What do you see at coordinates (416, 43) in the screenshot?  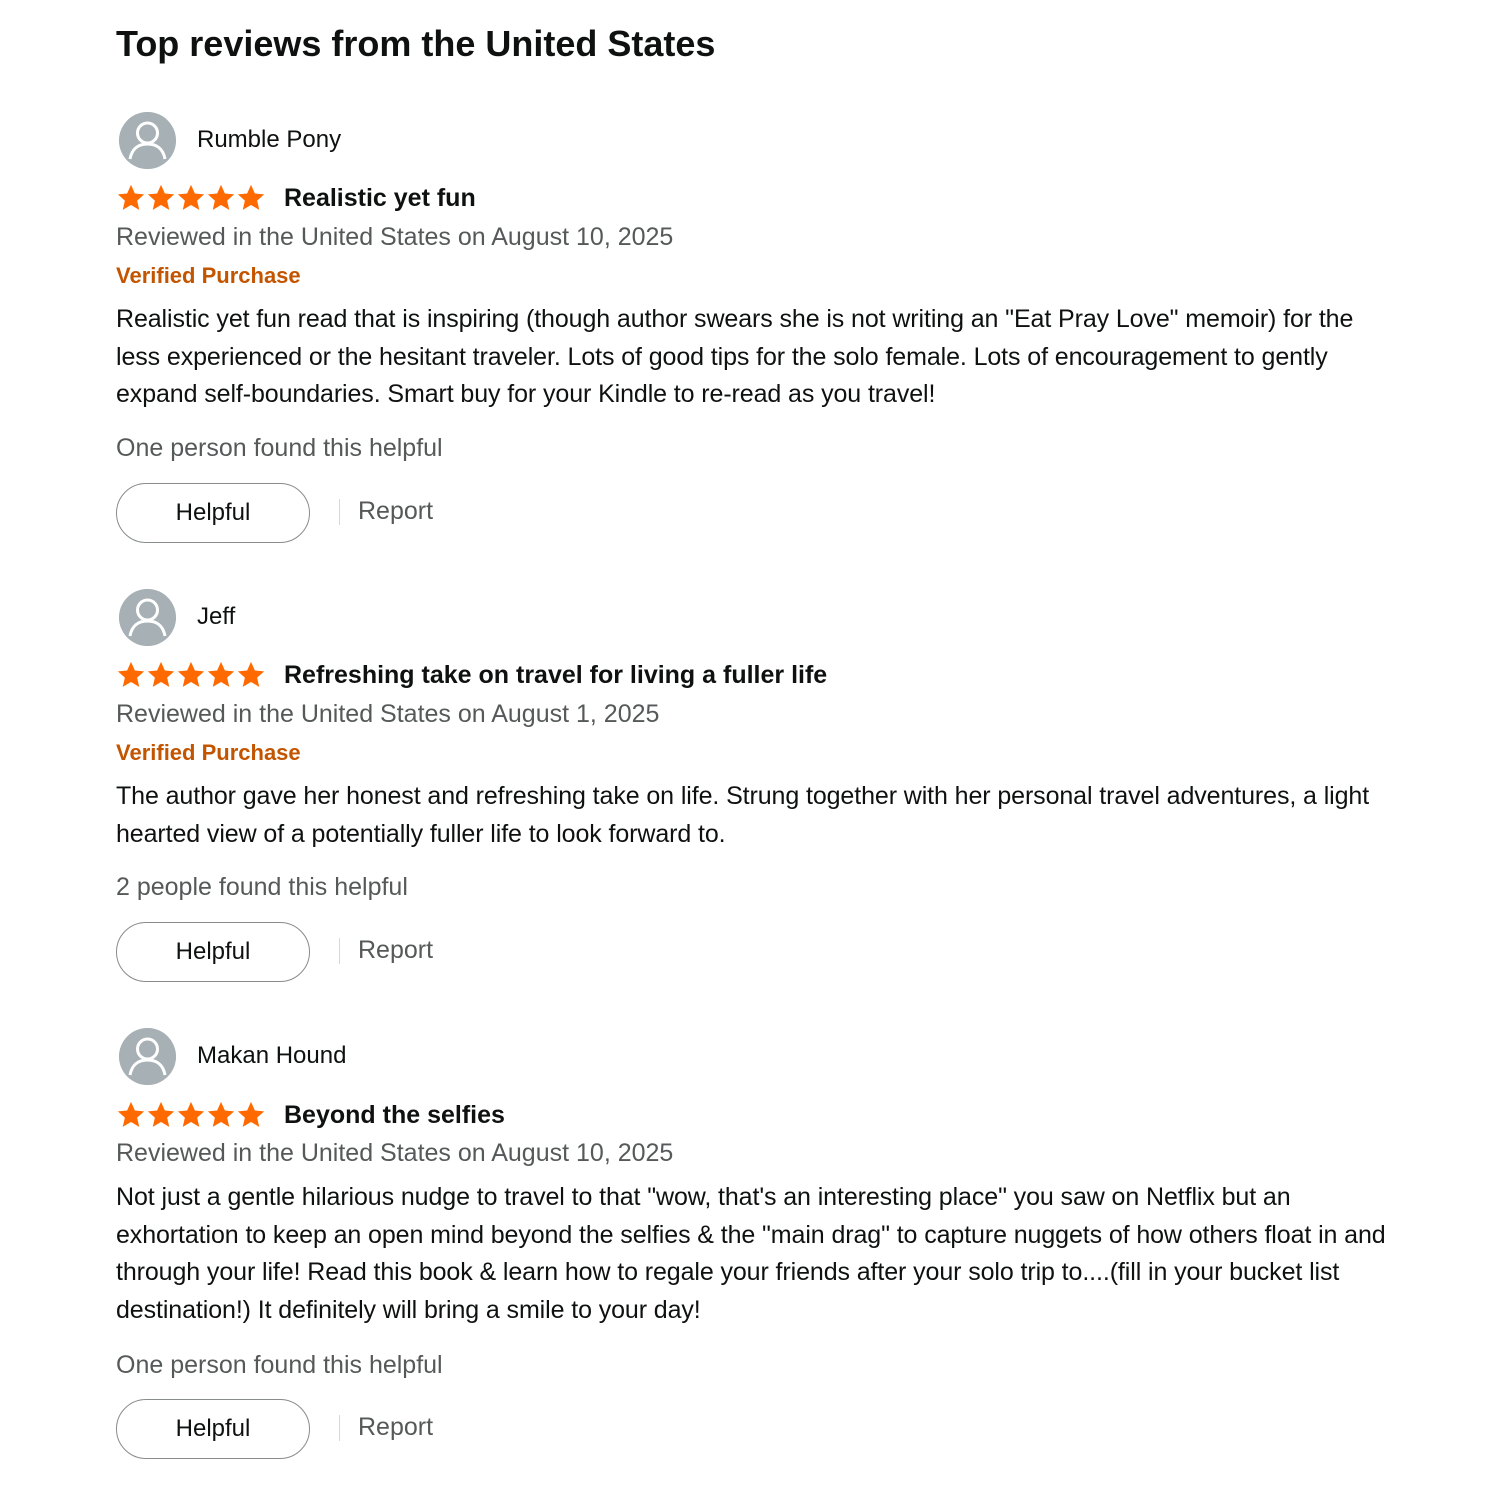 I see `section-title: Top reviews from the United States` at bounding box center [416, 43].